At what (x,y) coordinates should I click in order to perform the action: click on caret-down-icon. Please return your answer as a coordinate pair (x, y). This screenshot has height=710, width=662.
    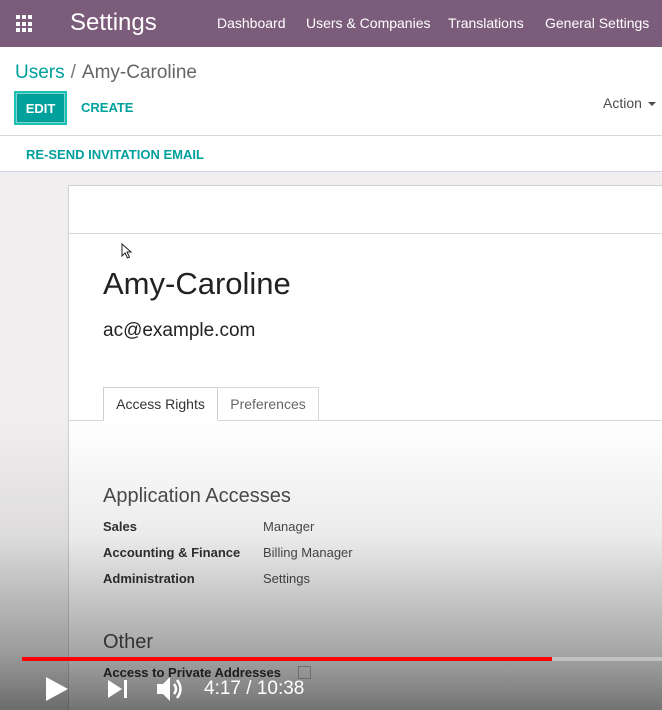
    Looking at the image, I should click on (651, 104).